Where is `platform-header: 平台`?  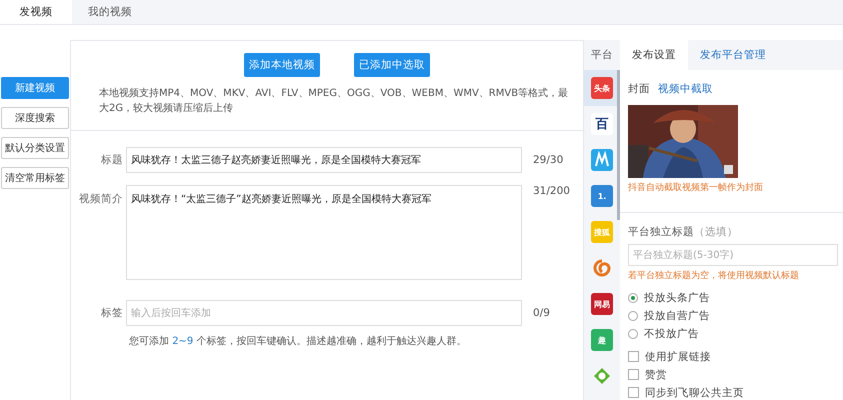 platform-header: 平台 is located at coordinates (602, 55).